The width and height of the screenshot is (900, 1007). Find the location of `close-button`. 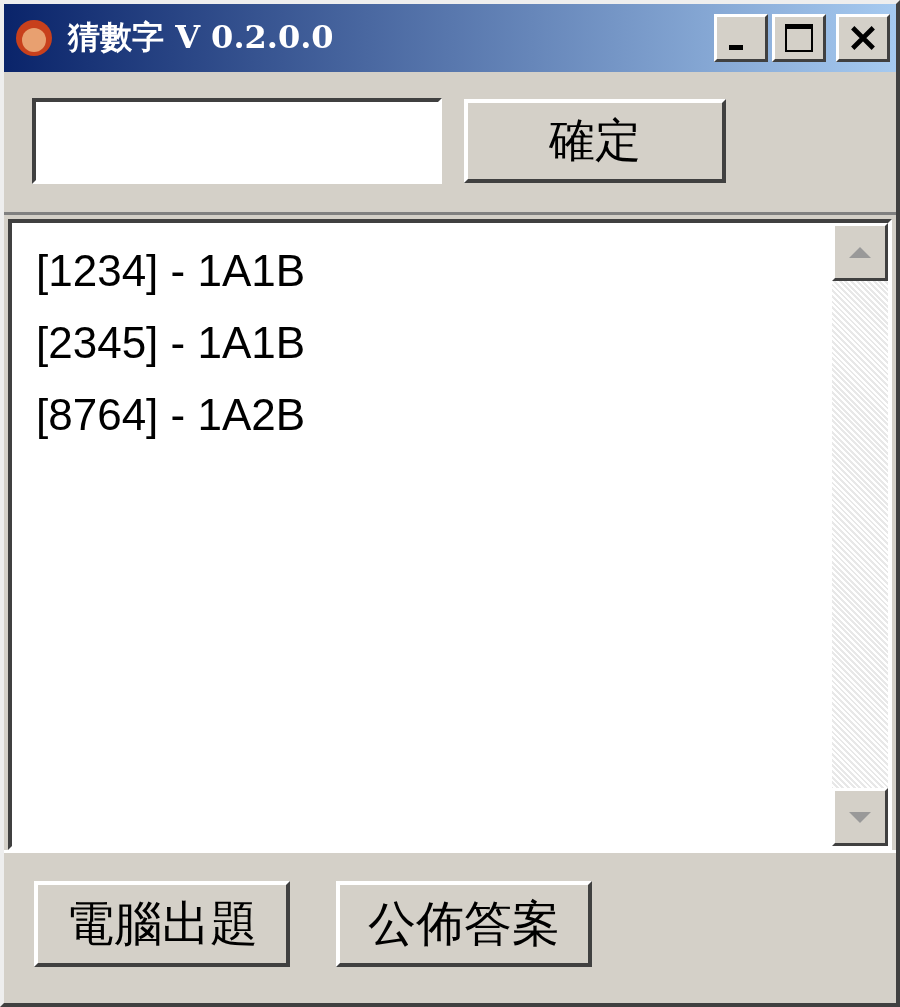

close-button is located at coordinates (863, 38).